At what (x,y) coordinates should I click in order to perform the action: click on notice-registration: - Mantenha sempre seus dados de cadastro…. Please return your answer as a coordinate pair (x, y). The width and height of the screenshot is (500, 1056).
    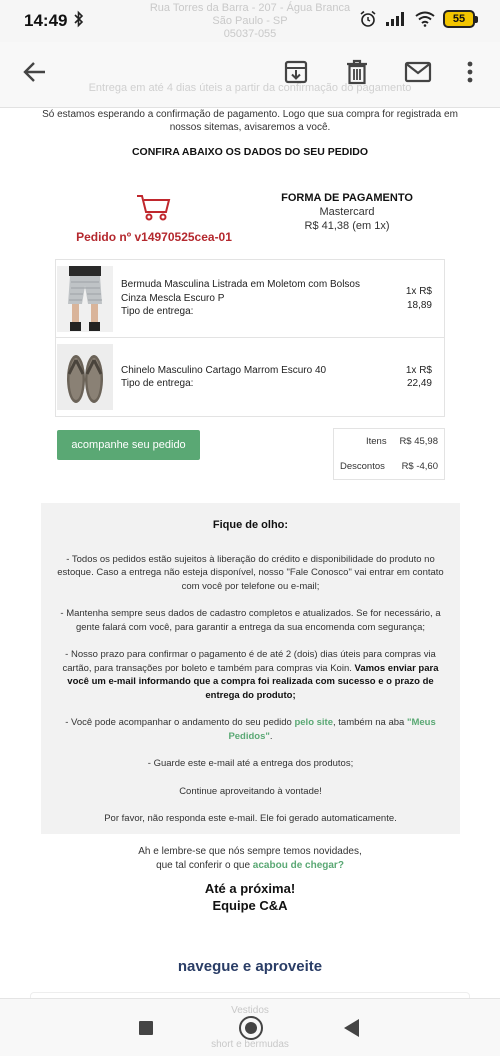
    Looking at the image, I should click on (250, 620).